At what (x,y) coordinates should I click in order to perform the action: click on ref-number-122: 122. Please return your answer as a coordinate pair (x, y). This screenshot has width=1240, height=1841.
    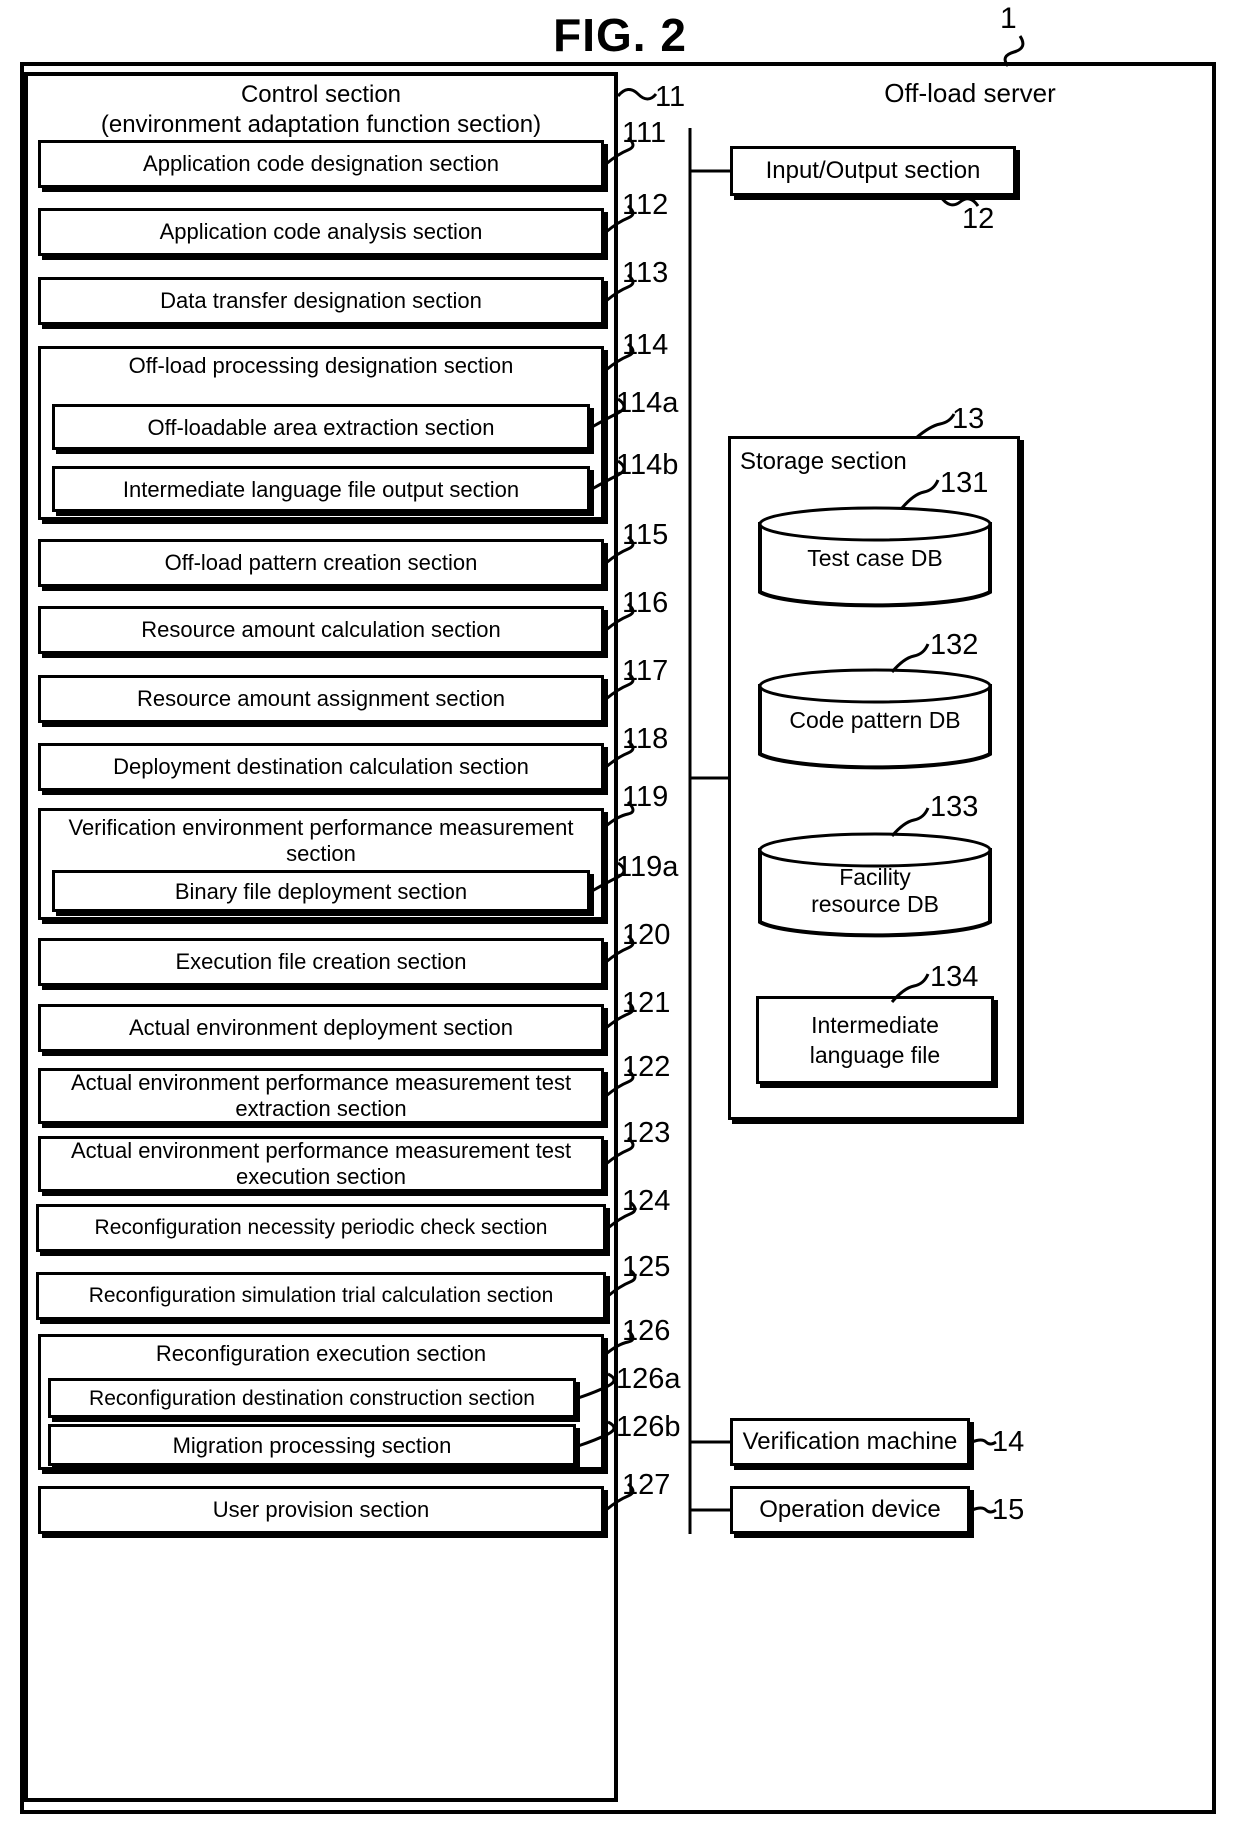
    Looking at the image, I should click on (646, 1067).